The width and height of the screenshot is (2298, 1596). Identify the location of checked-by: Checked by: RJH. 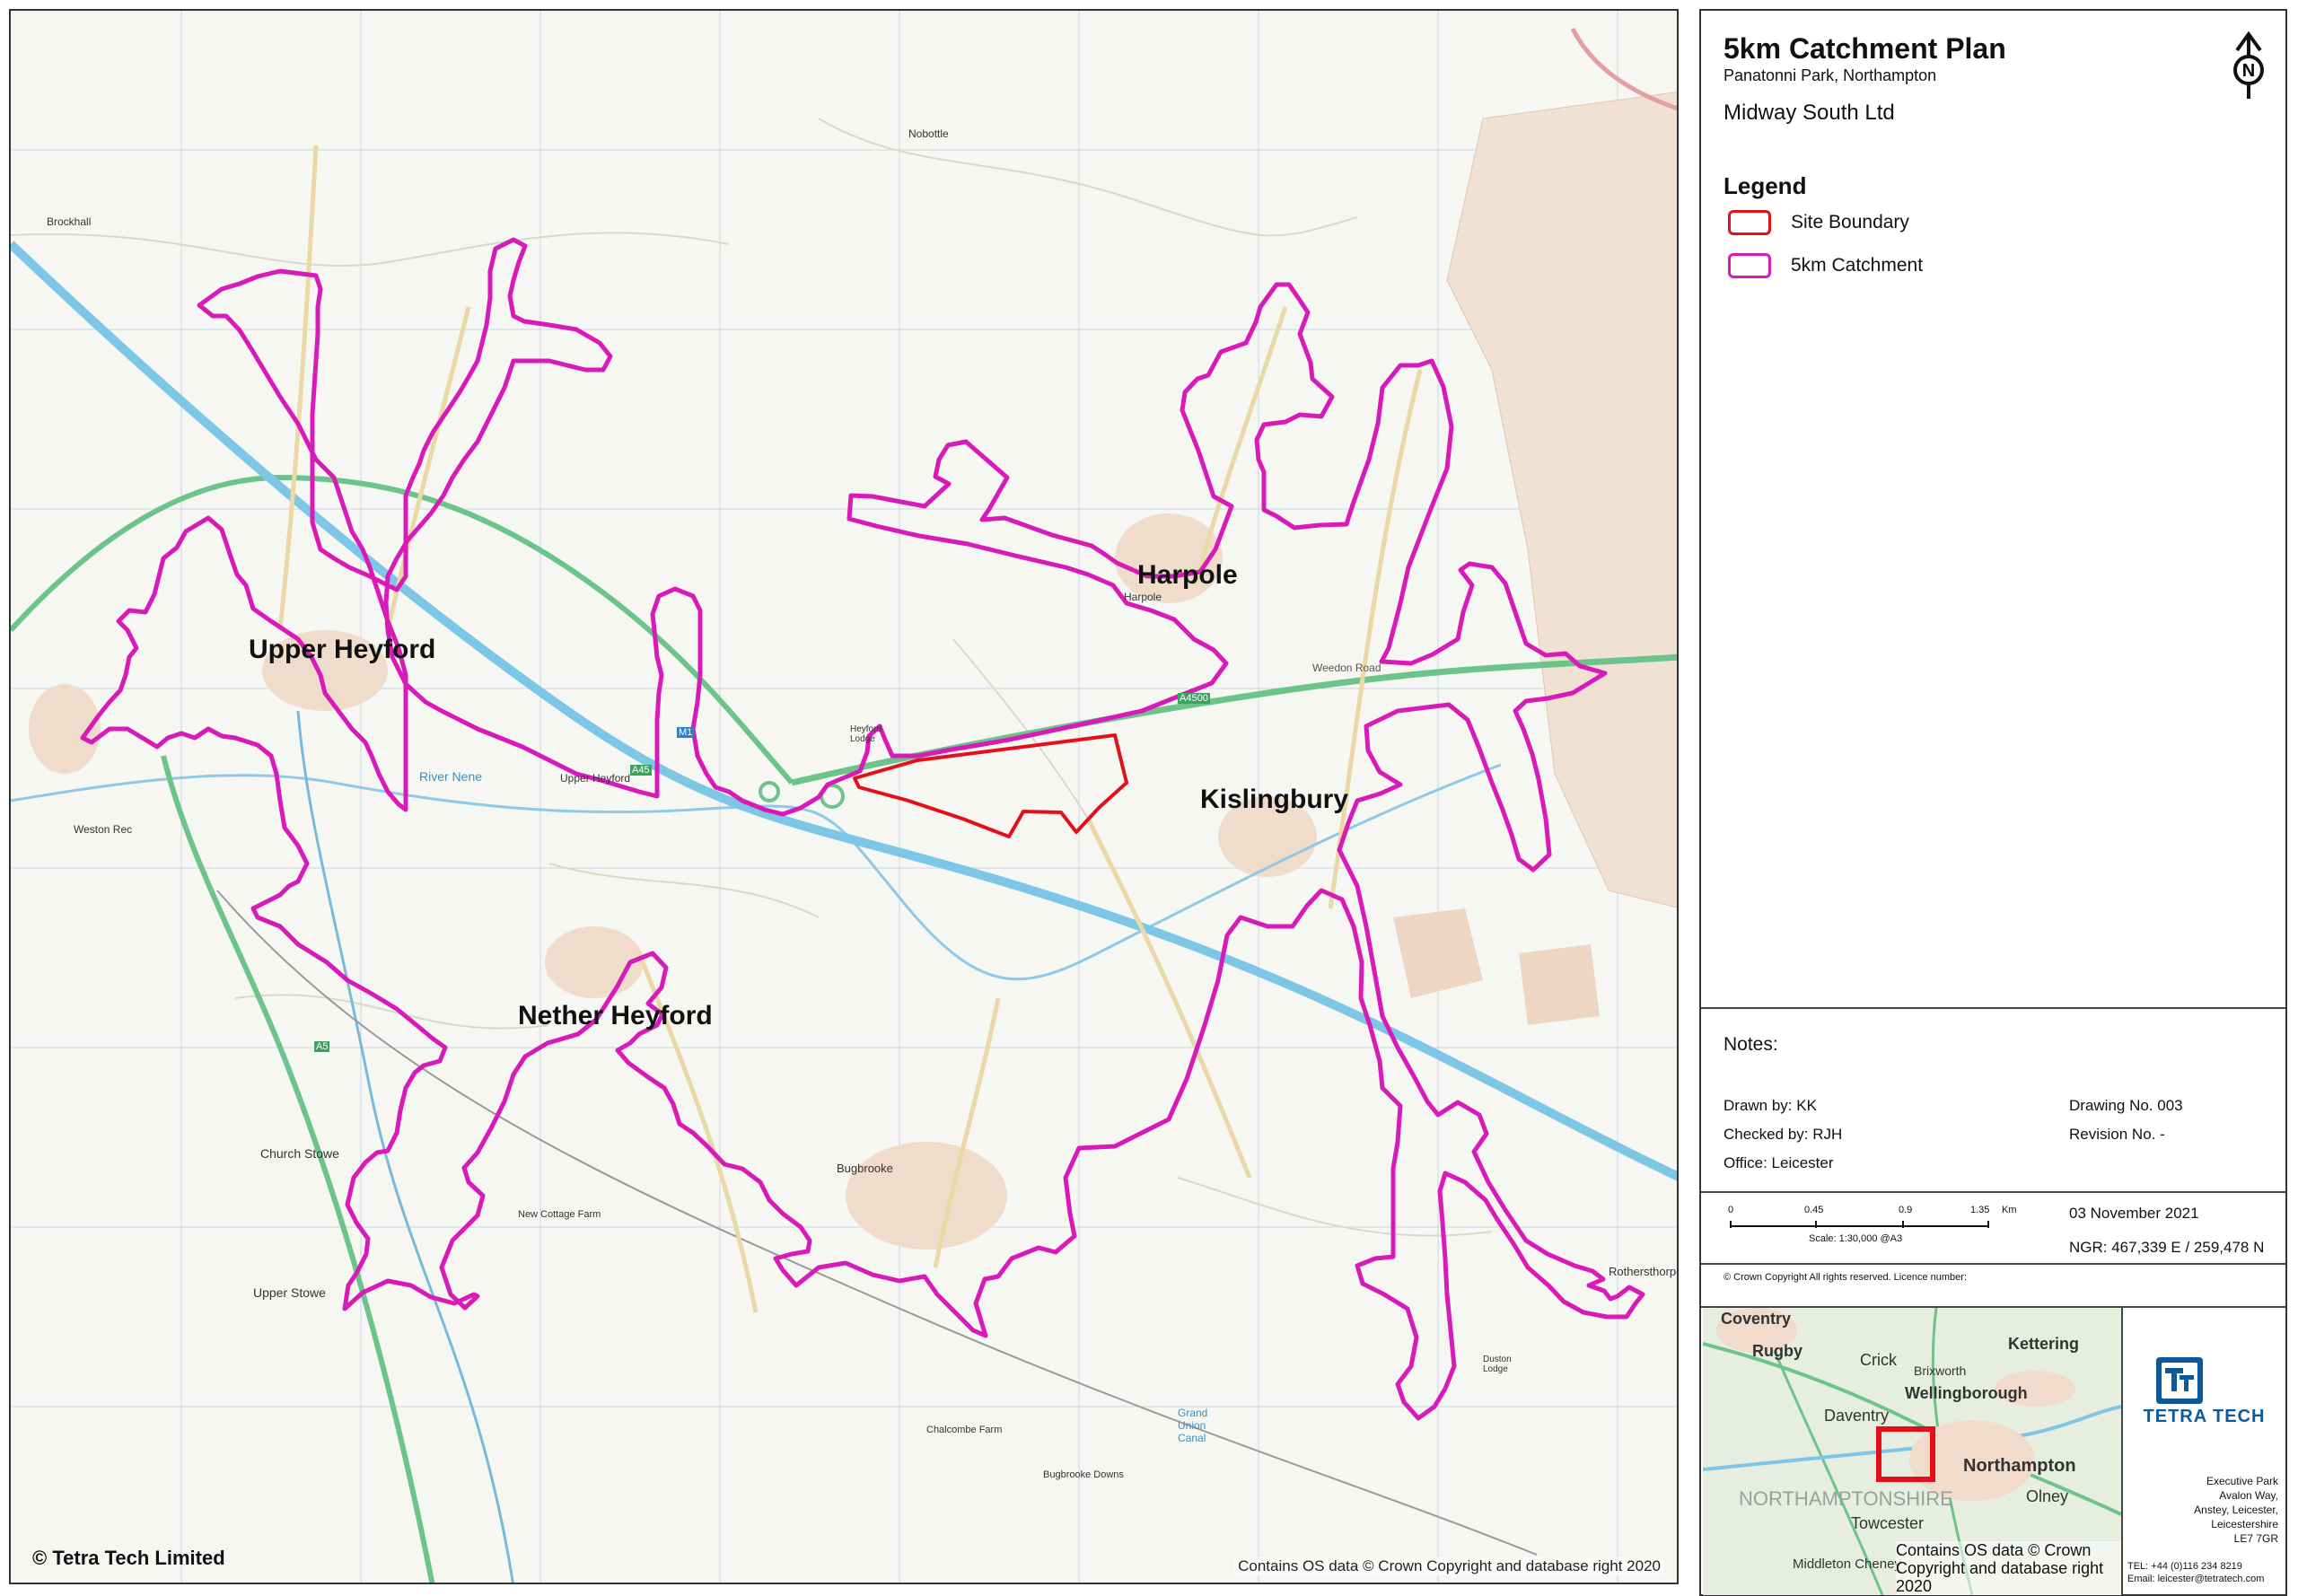
(1783, 1134).